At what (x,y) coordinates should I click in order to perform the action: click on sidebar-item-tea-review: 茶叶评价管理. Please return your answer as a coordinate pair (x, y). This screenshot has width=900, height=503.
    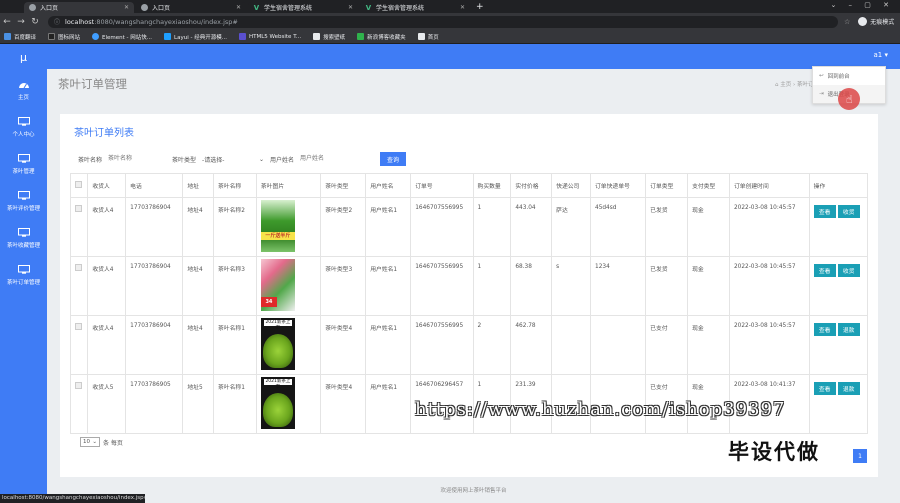
    Looking at the image, I should click on (23, 201).